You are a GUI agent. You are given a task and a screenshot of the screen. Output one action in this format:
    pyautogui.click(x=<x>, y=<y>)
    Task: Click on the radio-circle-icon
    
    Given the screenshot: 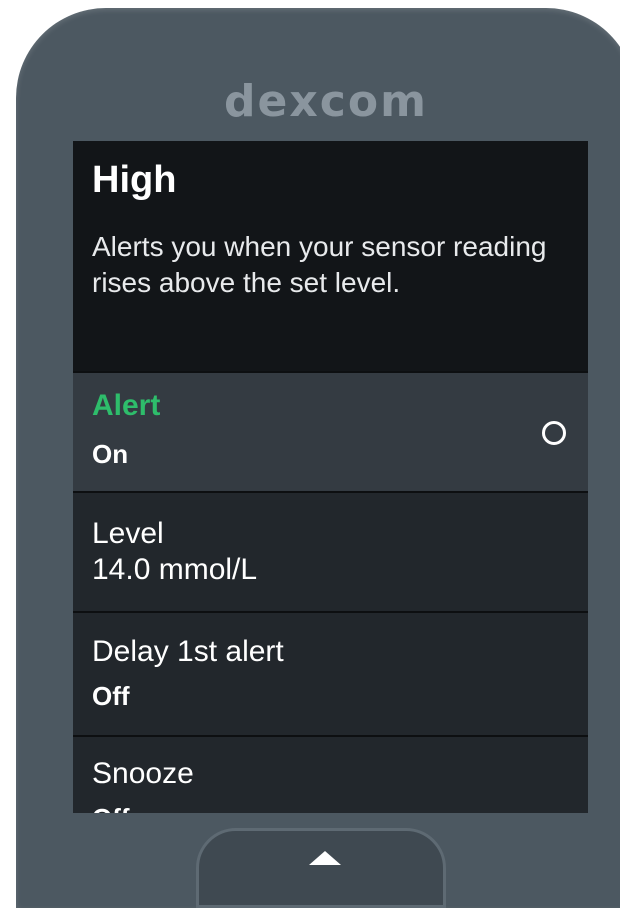 What is the action you would take?
    pyautogui.click(x=554, y=433)
    